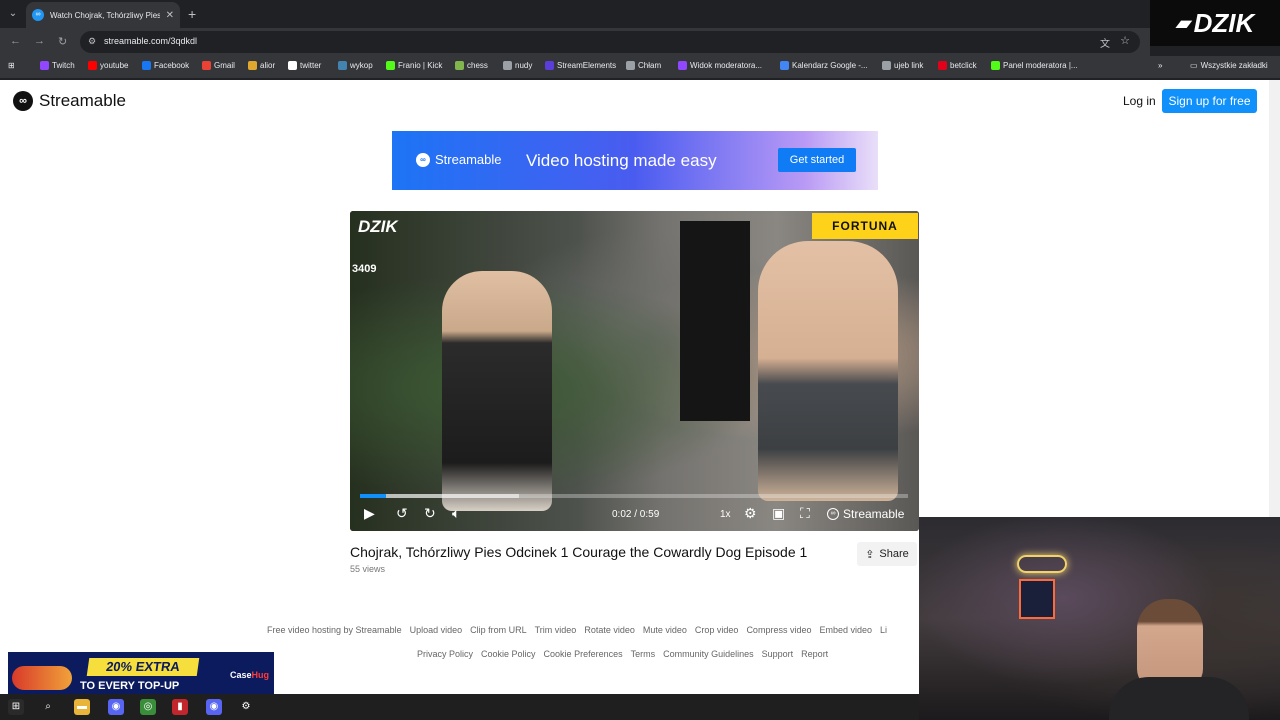 The image size is (1280, 720). What do you see at coordinates (778, 654) in the screenshot?
I see `footer-link: Support` at bounding box center [778, 654].